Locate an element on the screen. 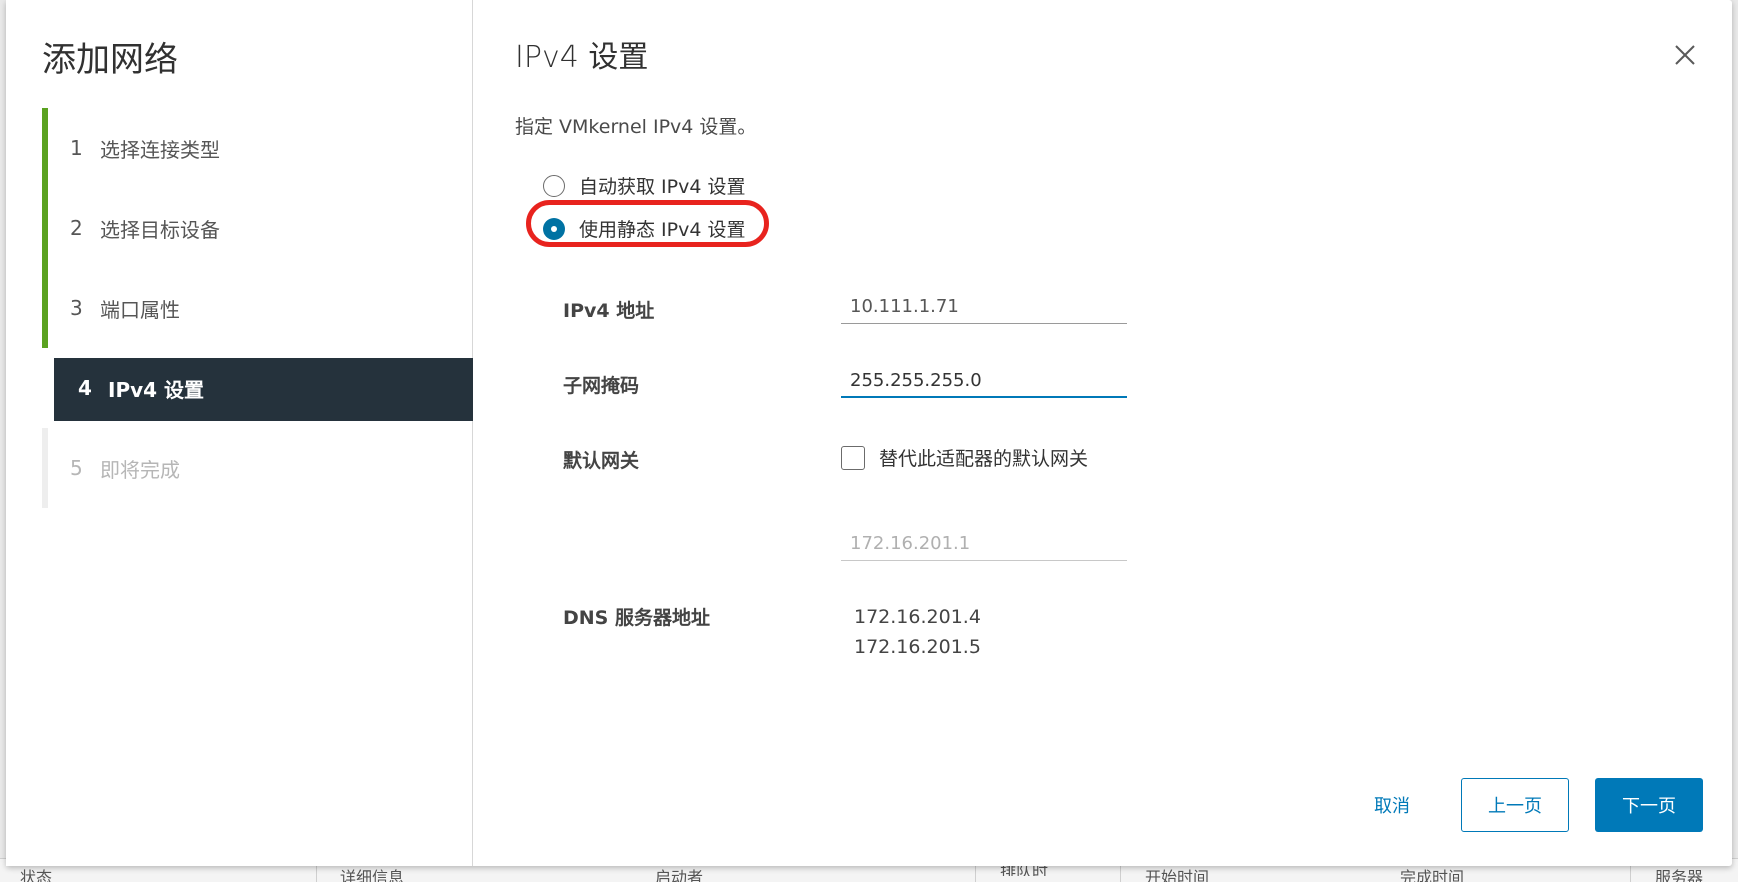 This screenshot has height=882, width=1738. page-description: 指定 VMkernel IPv4 设置。 is located at coordinates (636, 127).